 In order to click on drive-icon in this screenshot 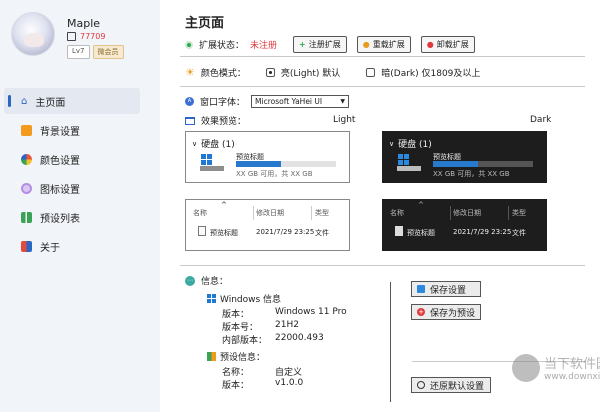, I will do `click(409, 162)`.